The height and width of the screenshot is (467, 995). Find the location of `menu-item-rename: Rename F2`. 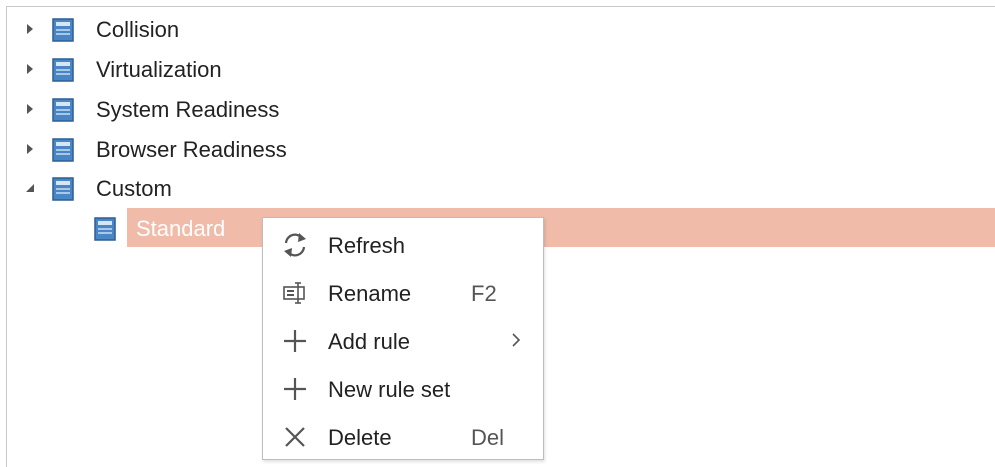

menu-item-rename: Rename F2 is located at coordinates (403, 293).